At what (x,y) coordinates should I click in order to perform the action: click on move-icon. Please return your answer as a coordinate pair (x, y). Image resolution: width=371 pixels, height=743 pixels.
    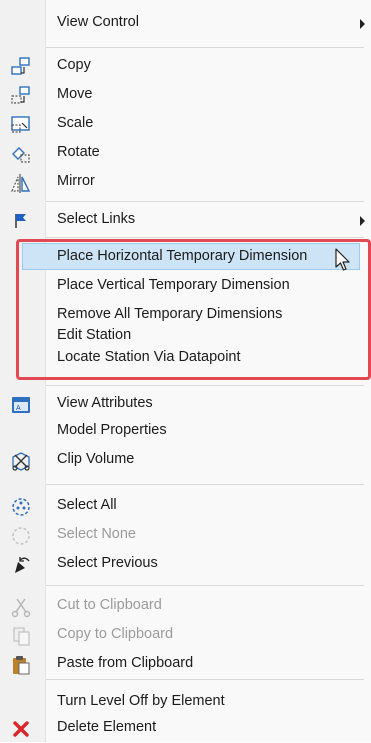
    Looking at the image, I should click on (20, 95).